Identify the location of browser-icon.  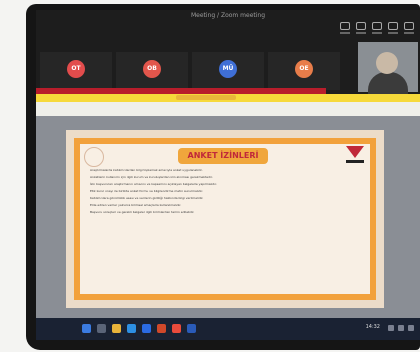
(131, 328).